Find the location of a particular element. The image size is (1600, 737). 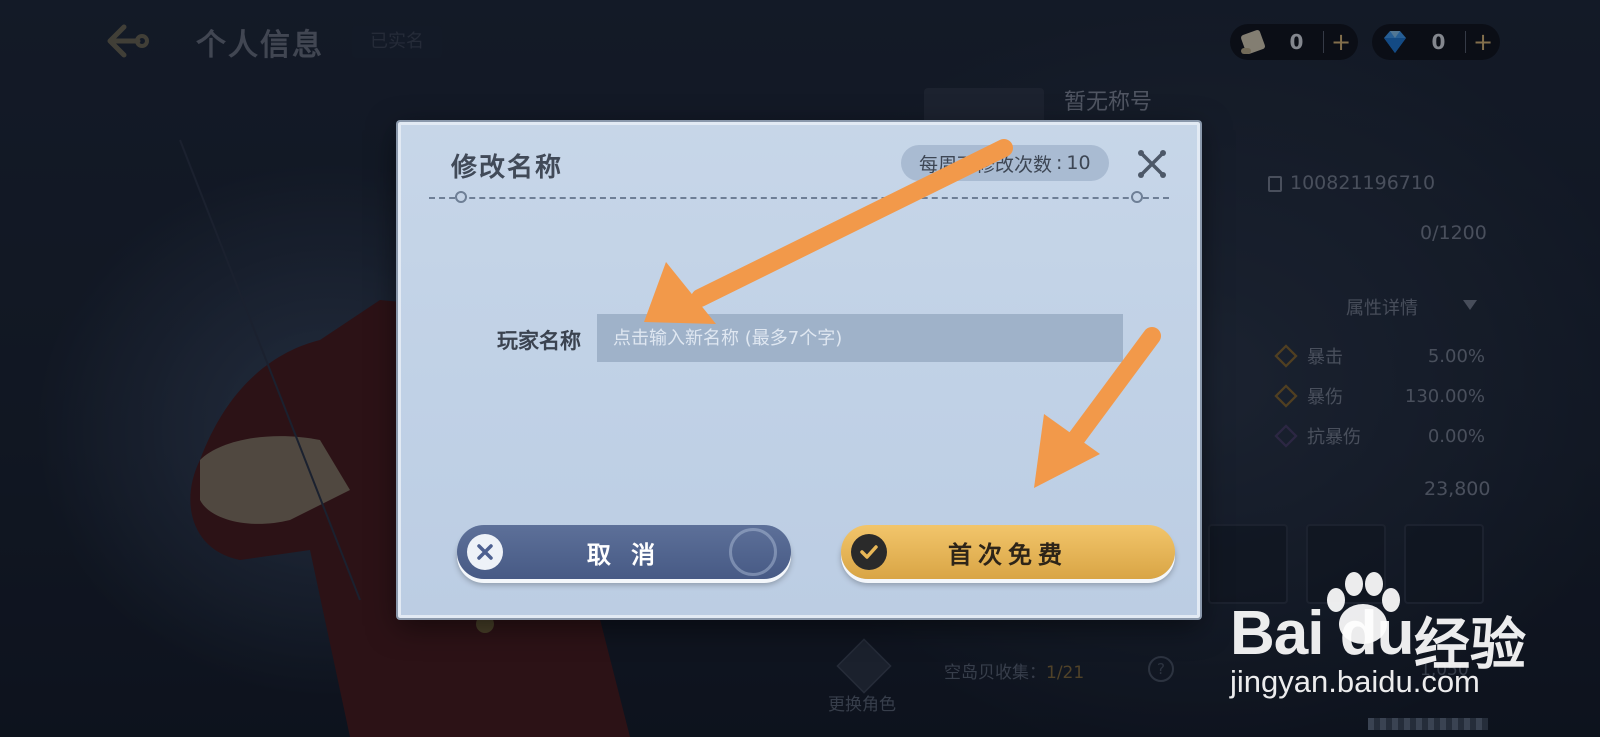

player-name-label: 玩家名称 is located at coordinates (539, 341).